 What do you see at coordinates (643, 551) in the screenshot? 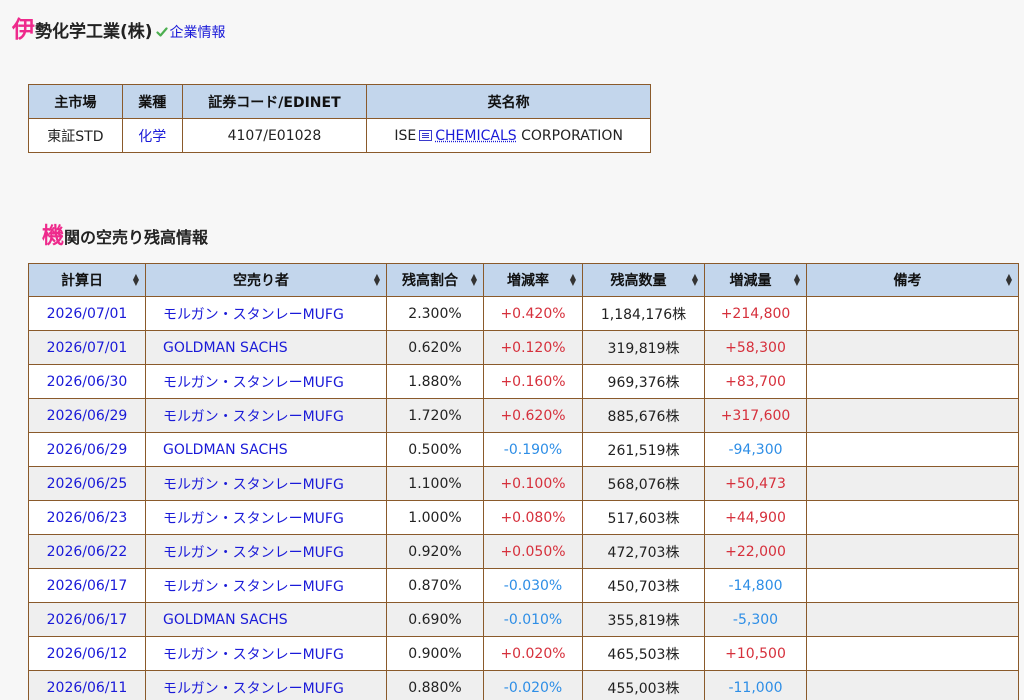
I see `quantity-cell: 472,703株` at bounding box center [643, 551].